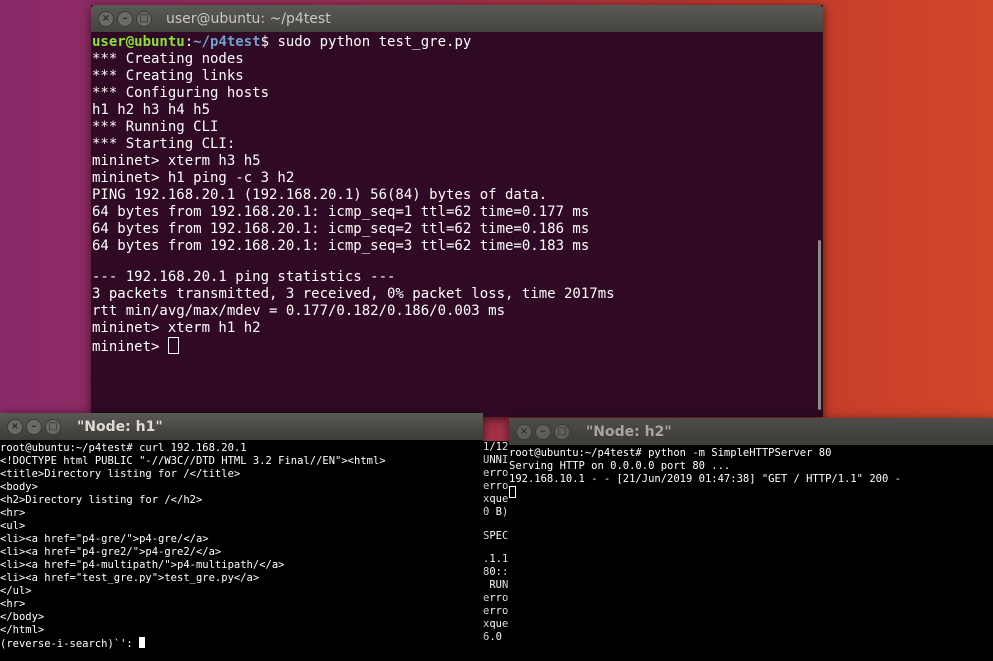  Describe the element at coordinates (176, 328) in the screenshot. I see `terminal-line: mininet> xterm h1 h2` at that location.